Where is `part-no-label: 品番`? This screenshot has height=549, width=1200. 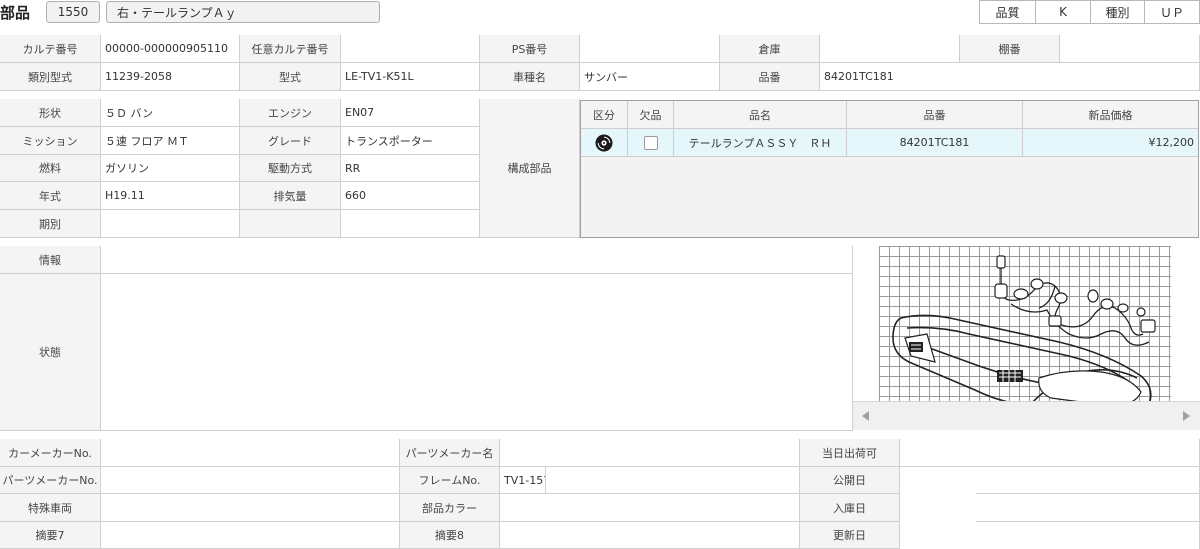 part-no-label: 品番 is located at coordinates (770, 77).